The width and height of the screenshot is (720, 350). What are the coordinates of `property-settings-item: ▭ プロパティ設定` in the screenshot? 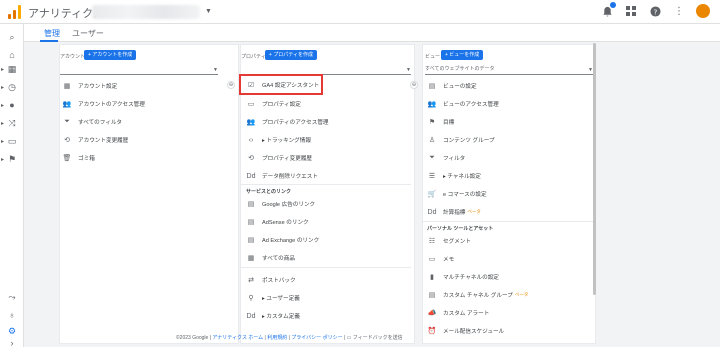 It's located at (273, 104).